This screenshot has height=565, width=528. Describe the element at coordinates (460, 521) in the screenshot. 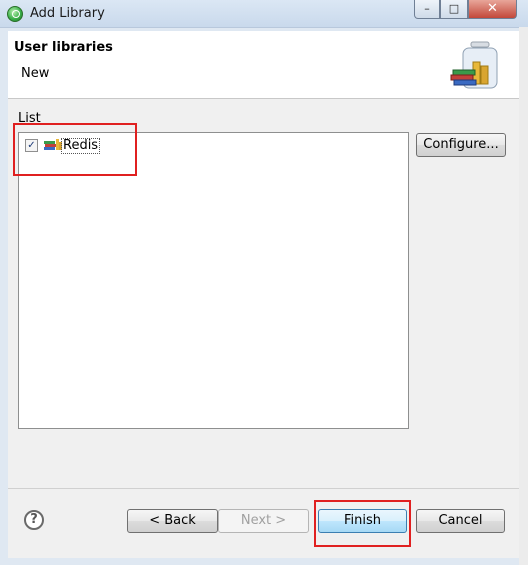

I see `cancel-button: Cancel` at that location.